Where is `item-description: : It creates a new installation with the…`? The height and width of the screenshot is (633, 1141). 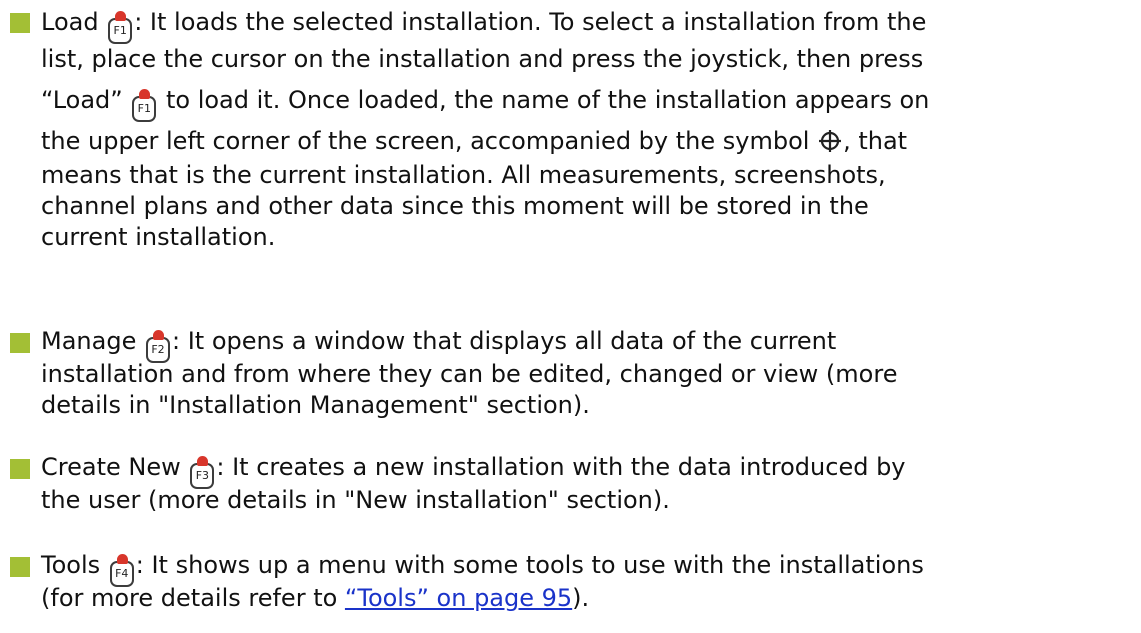 item-description: : It creates a new installation with the… is located at coordinates (561, 467).